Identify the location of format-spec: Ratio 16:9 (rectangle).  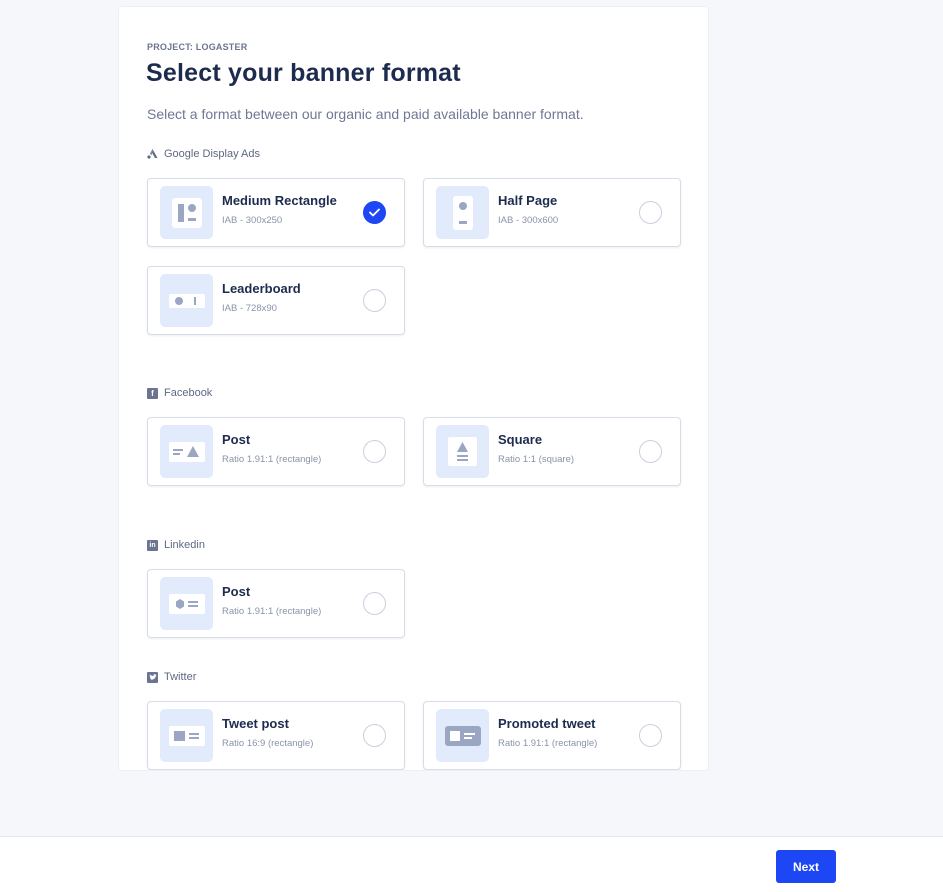
(268, 743).